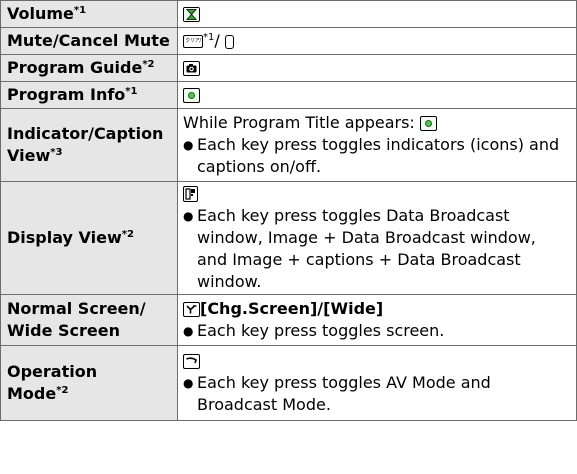  I want to click on row-label: Program Guide*2, so click(89, 68).